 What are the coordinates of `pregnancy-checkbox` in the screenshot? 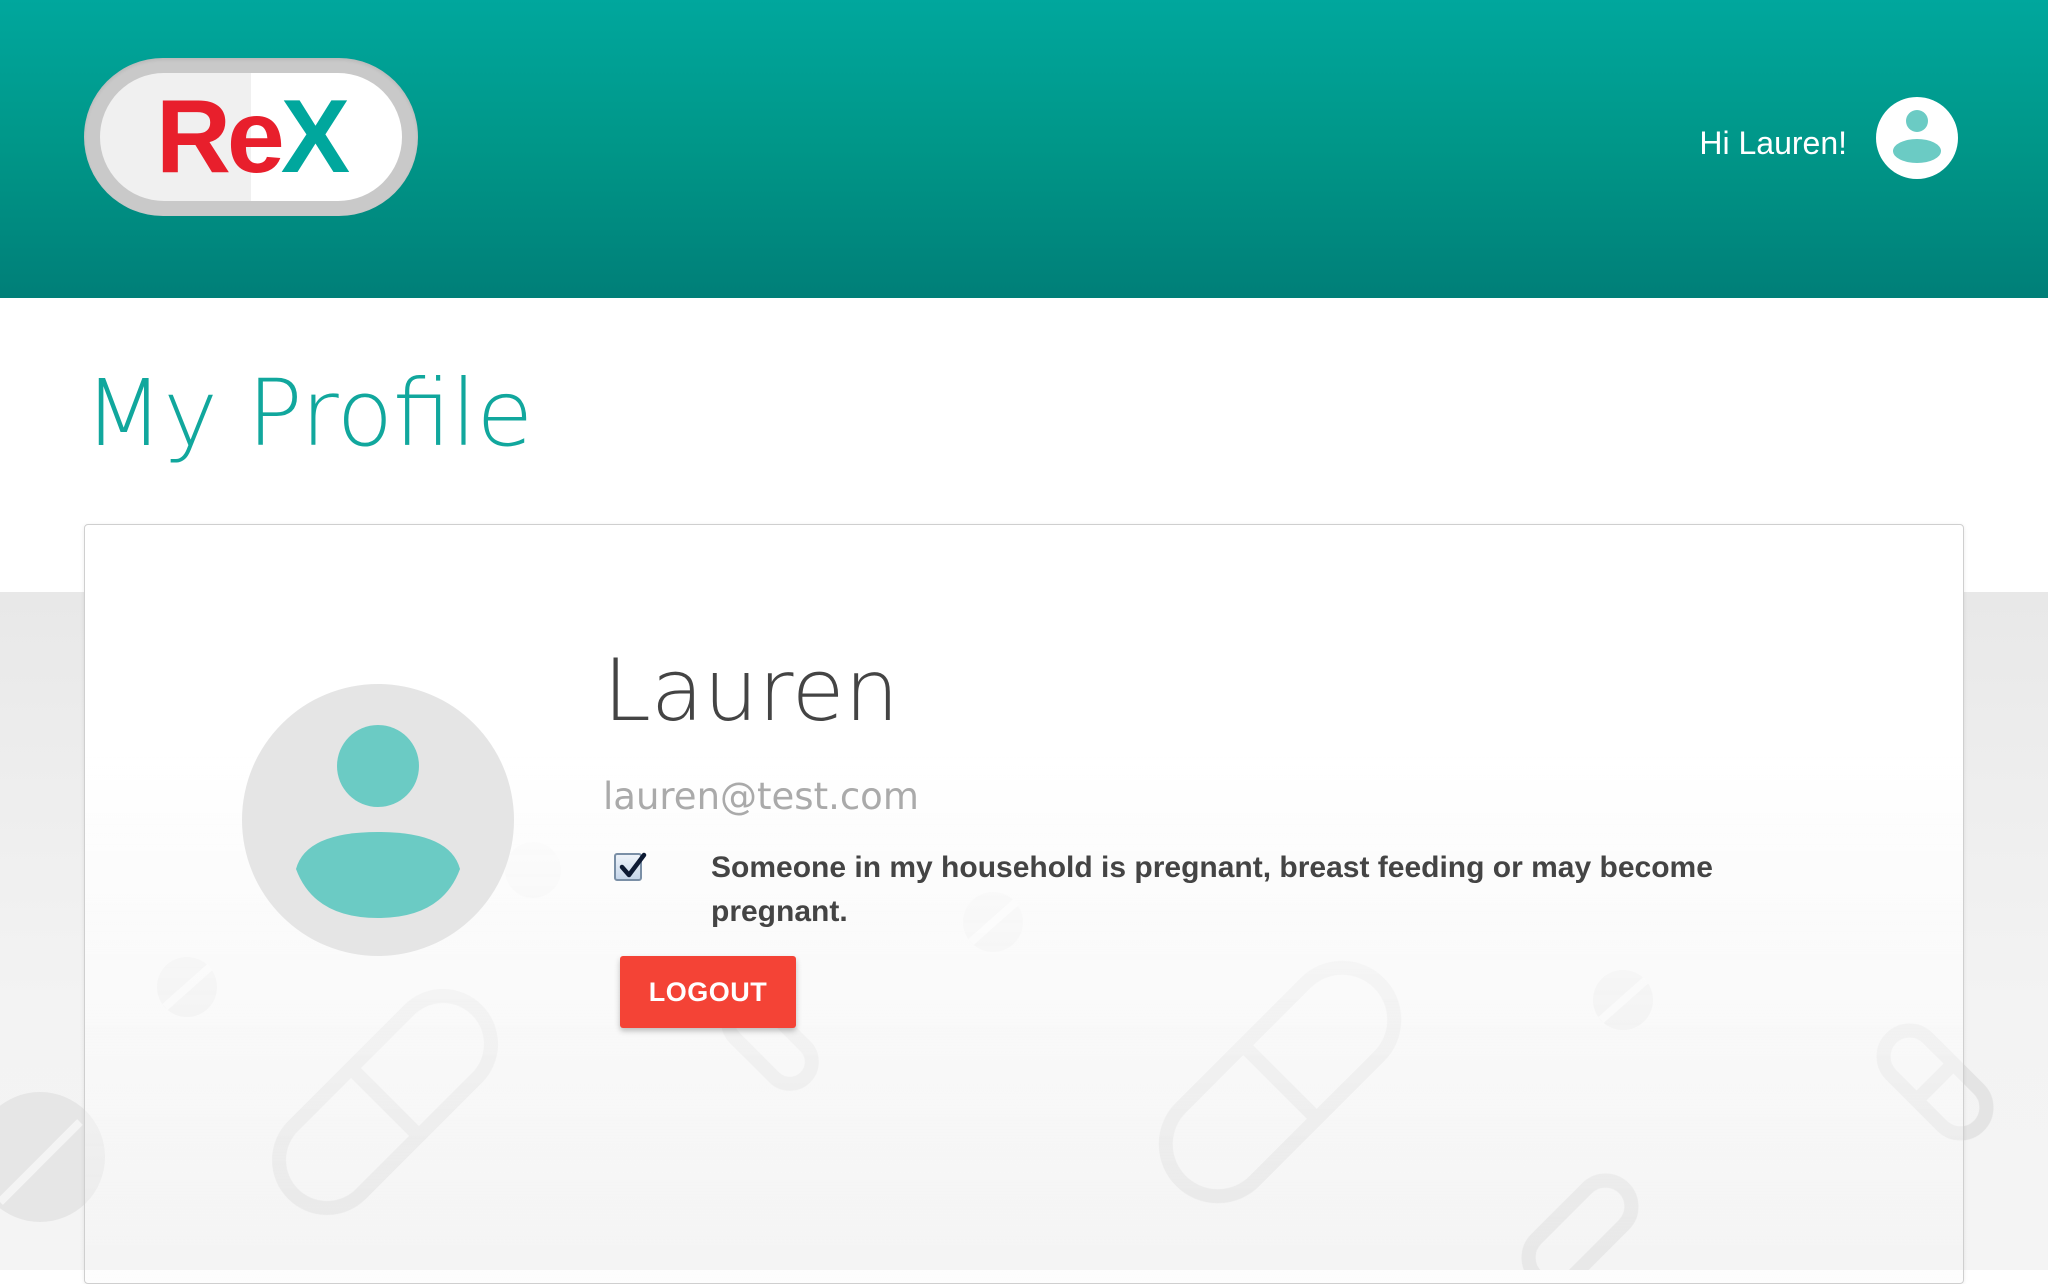 It's located at (630, 866).